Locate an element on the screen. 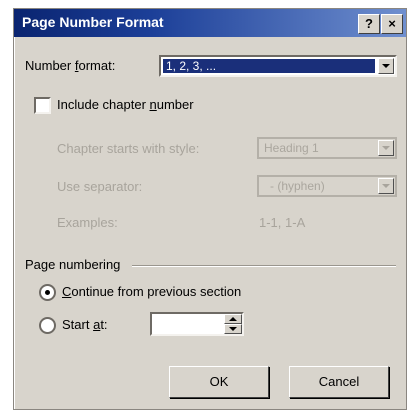 This screenshot has height=411, width=409. continue-radio is located at coordinates (47, 292).